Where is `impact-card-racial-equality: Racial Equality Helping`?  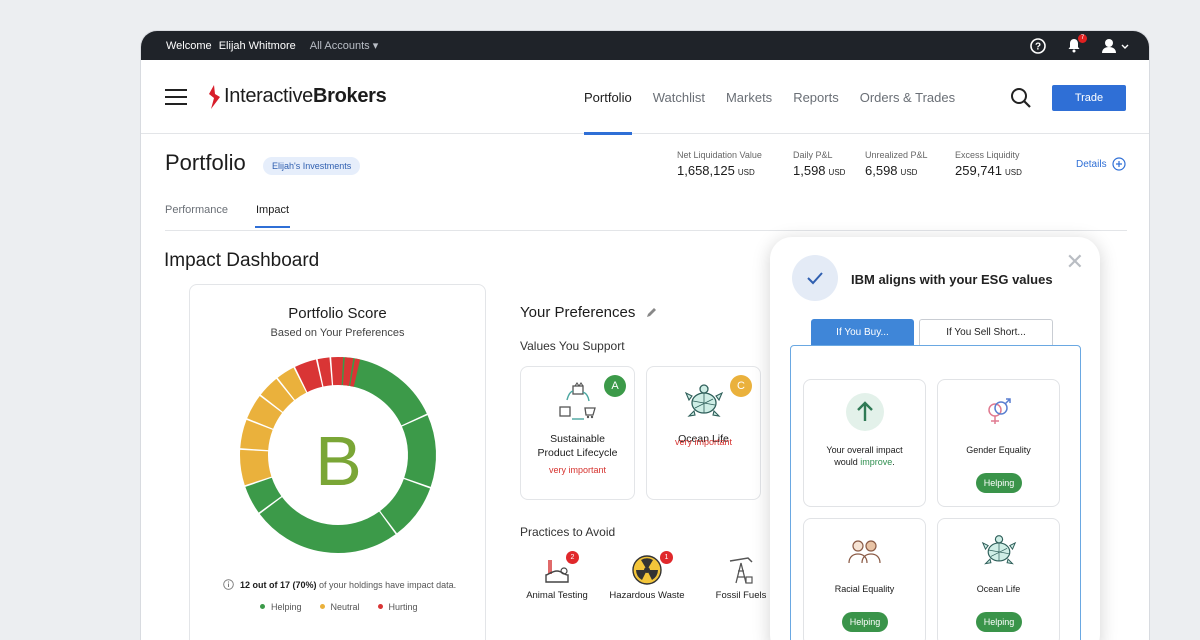 impact-card-racial-equality: Racial Equality Helping is located at coordinates (864, 579).